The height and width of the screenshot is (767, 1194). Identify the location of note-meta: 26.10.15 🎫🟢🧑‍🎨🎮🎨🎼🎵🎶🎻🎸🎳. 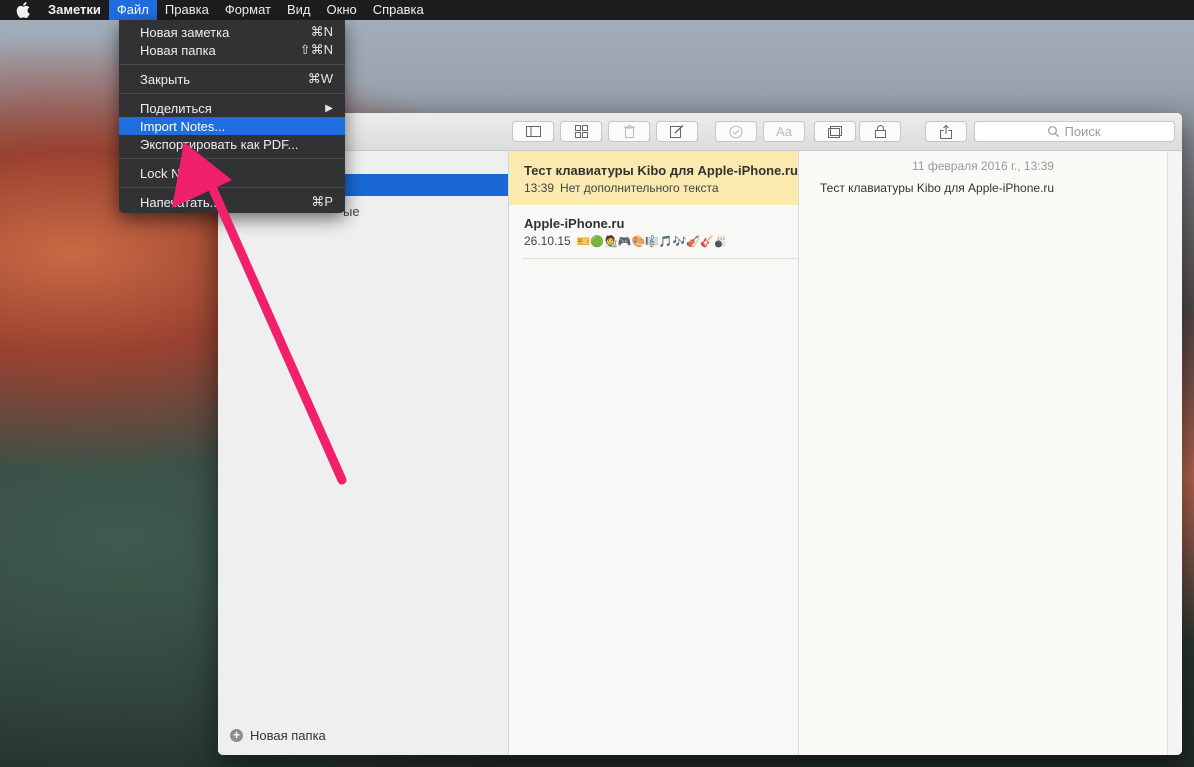
(661, 241).